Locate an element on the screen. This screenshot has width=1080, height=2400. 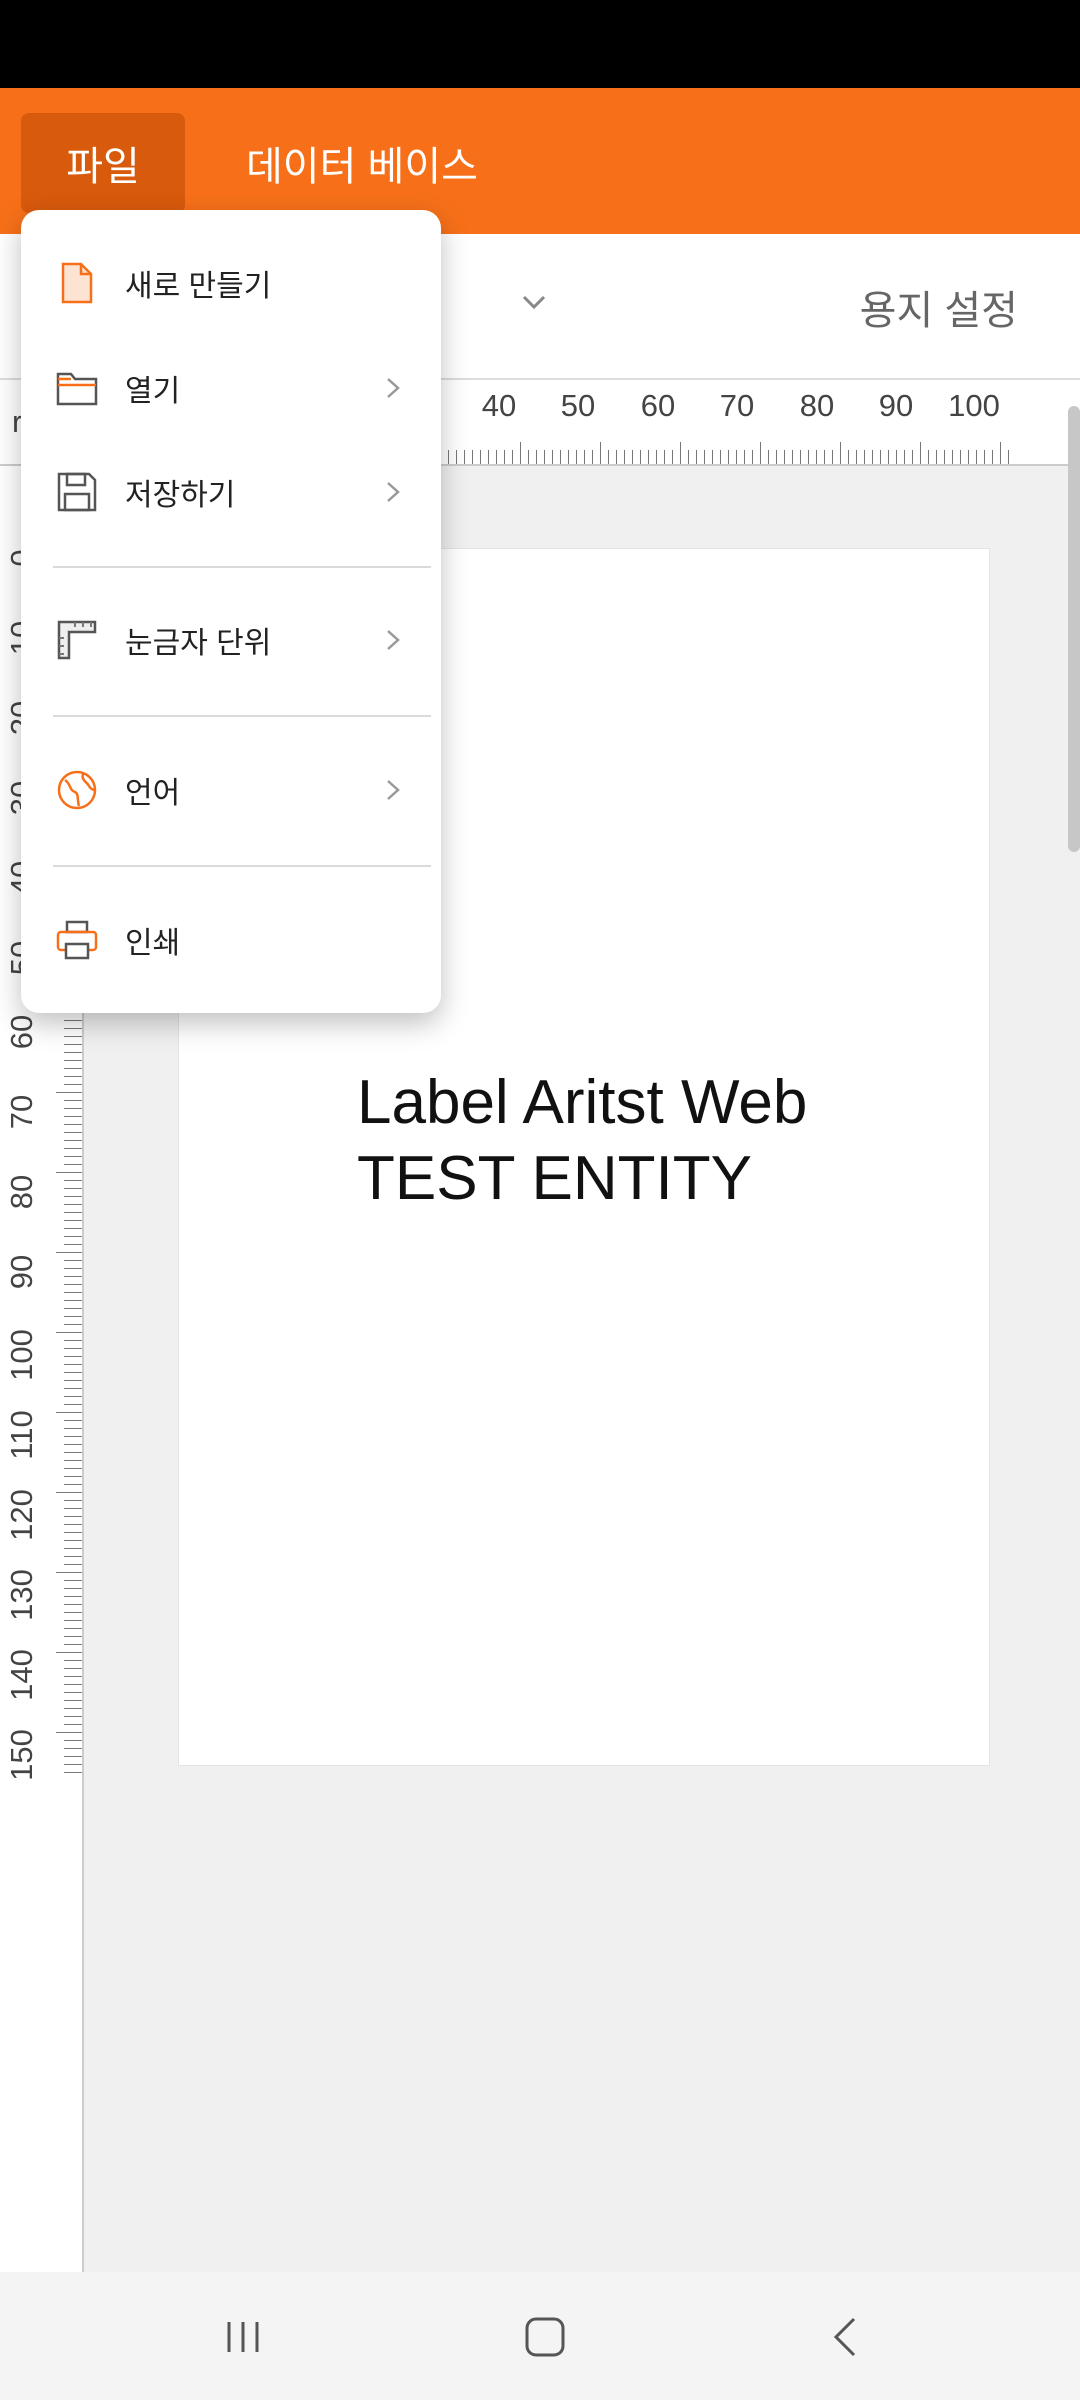
menu-item-language: 언어 is located at coordinates (231, 790).